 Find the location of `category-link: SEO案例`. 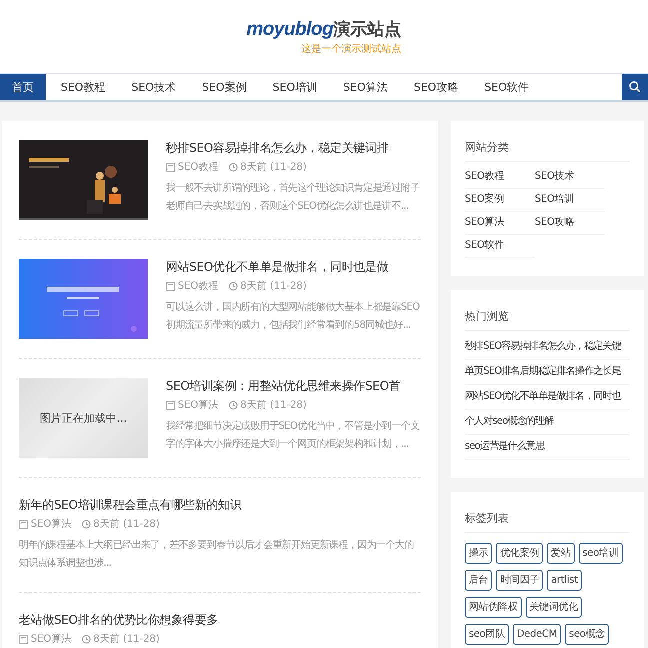

category-link: SEO案例 is located at coordinates (500, 200).